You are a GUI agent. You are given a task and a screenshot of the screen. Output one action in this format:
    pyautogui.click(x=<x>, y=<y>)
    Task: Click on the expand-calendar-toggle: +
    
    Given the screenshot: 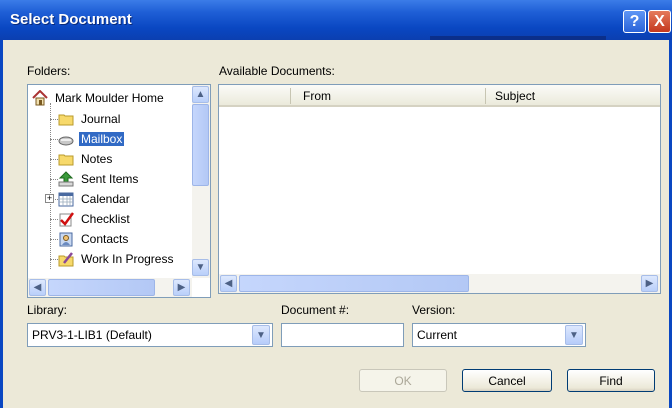 What is the action you would take?
    pyautogui.click(x=49, y=198)
    